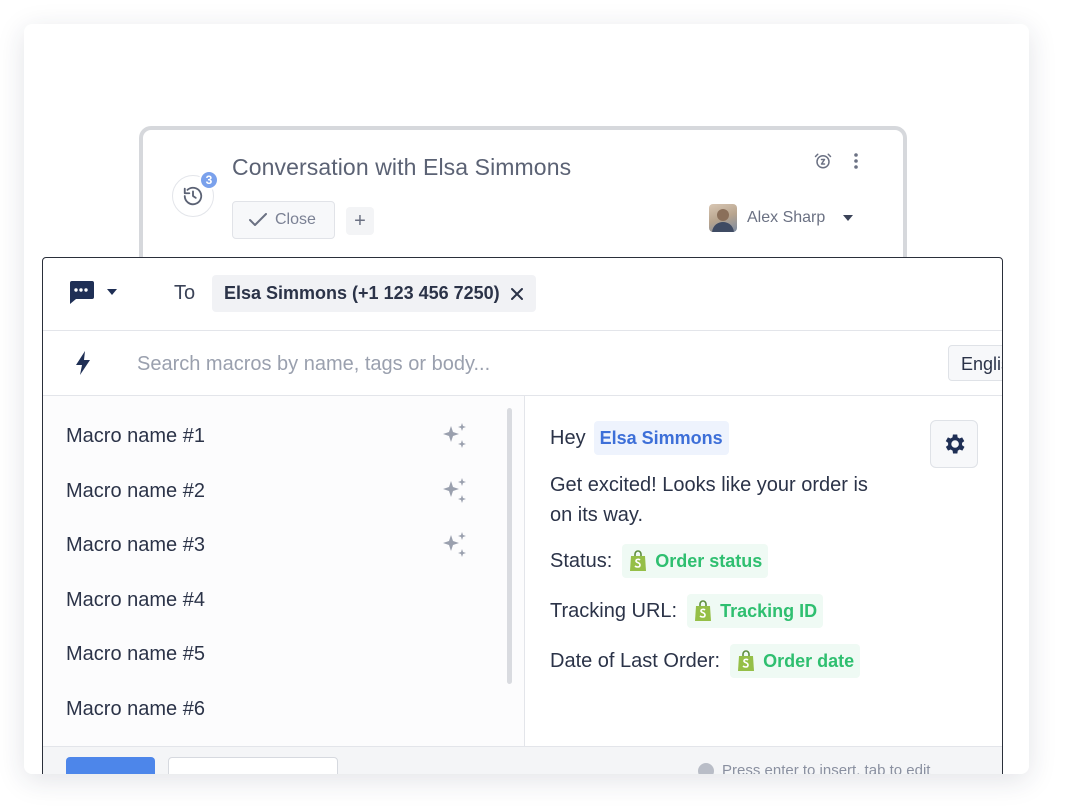  Describe the element at coordinates (253, 765) in the screenshot. I see `send-and-close-button: Send & Close` at that location.